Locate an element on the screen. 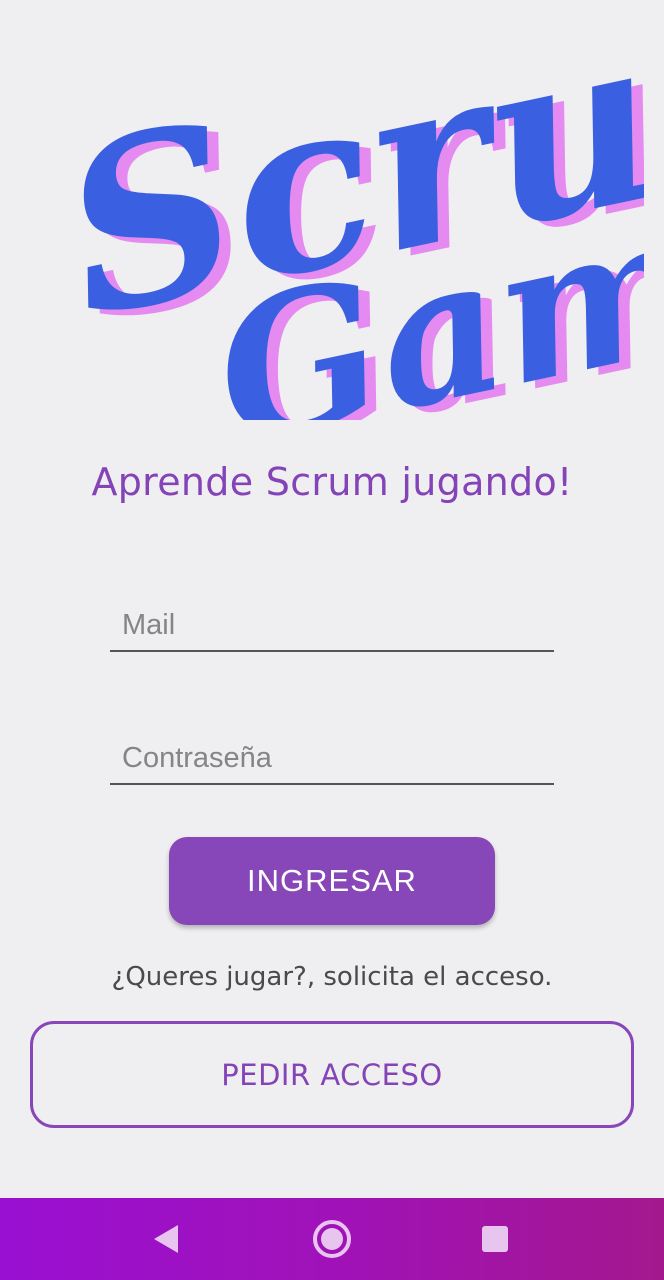 The image size is (664, 1280). login-button: INGRESAR is located at coordinates (332, 881).